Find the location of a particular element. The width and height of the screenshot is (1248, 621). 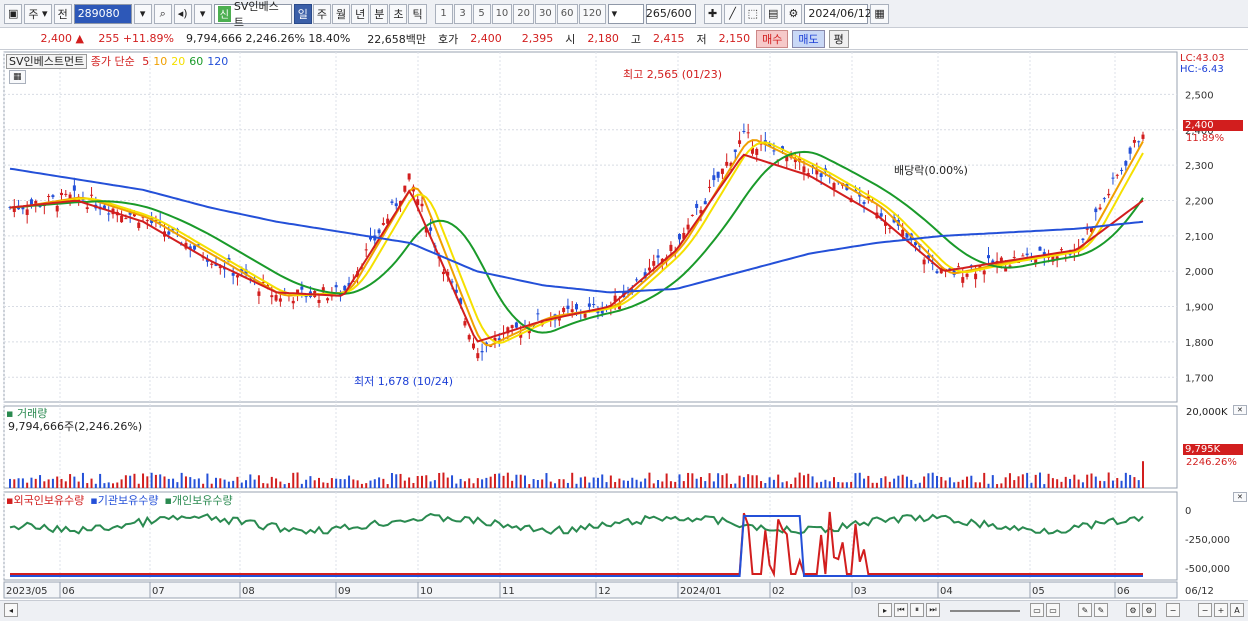

period-tab-5: 초 is located at coordinates (398, 13).